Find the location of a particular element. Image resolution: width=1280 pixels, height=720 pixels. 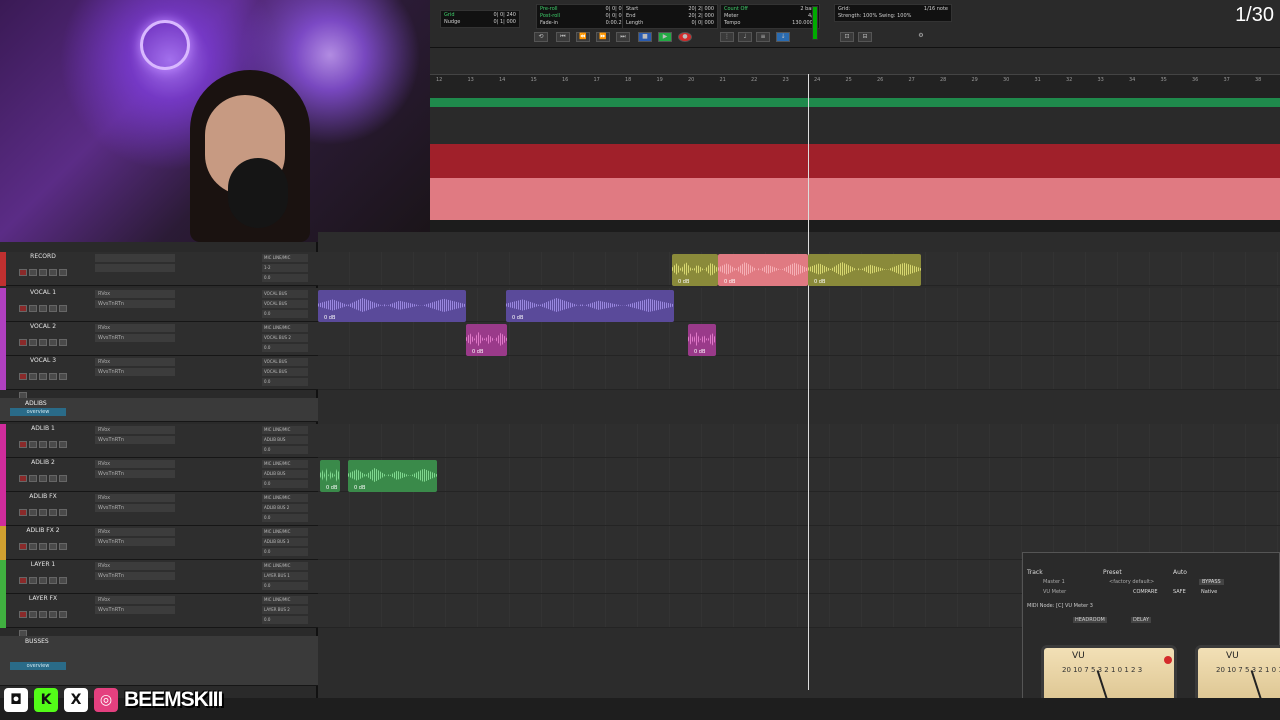

io-section: MIC LINE/MIC VOCAL BUS 2 0.0 is located at coordinates (285, 338).